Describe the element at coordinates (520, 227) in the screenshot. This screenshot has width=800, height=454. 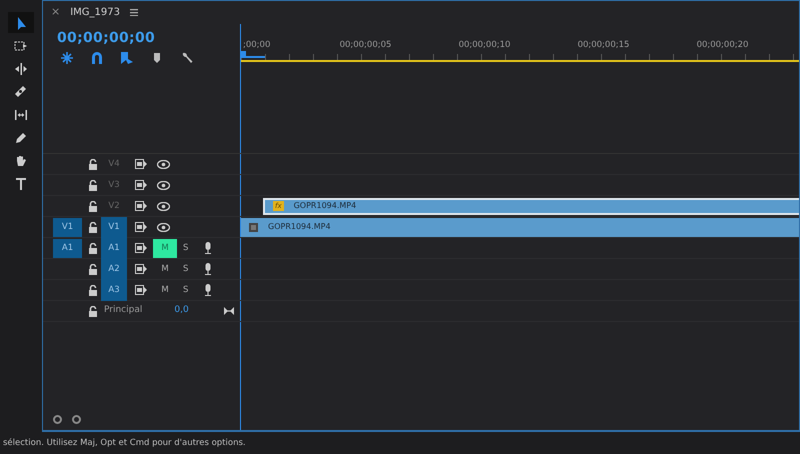
I see `video-clip: GOPR1094.MP4` at that location.